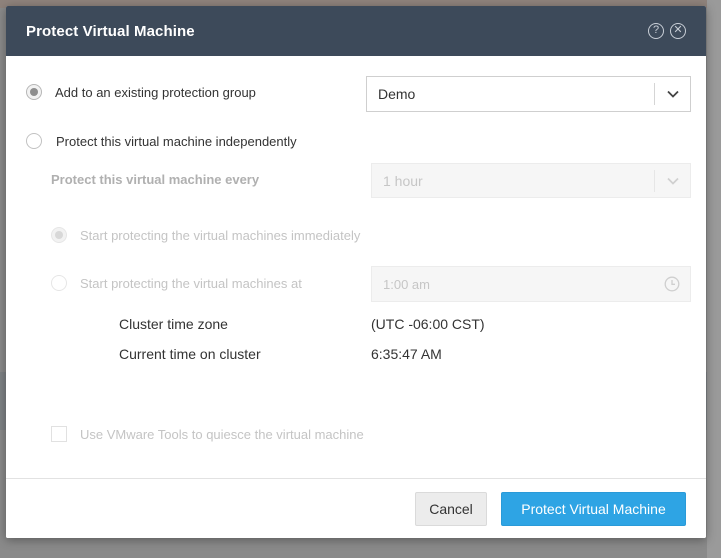 The width and height of the screenshot is (721, 558). What do you see at coordinates (531, 180) in the screenshot?
I see `schedule-interval-select: 1 hour` at bounding box center [531, 180].